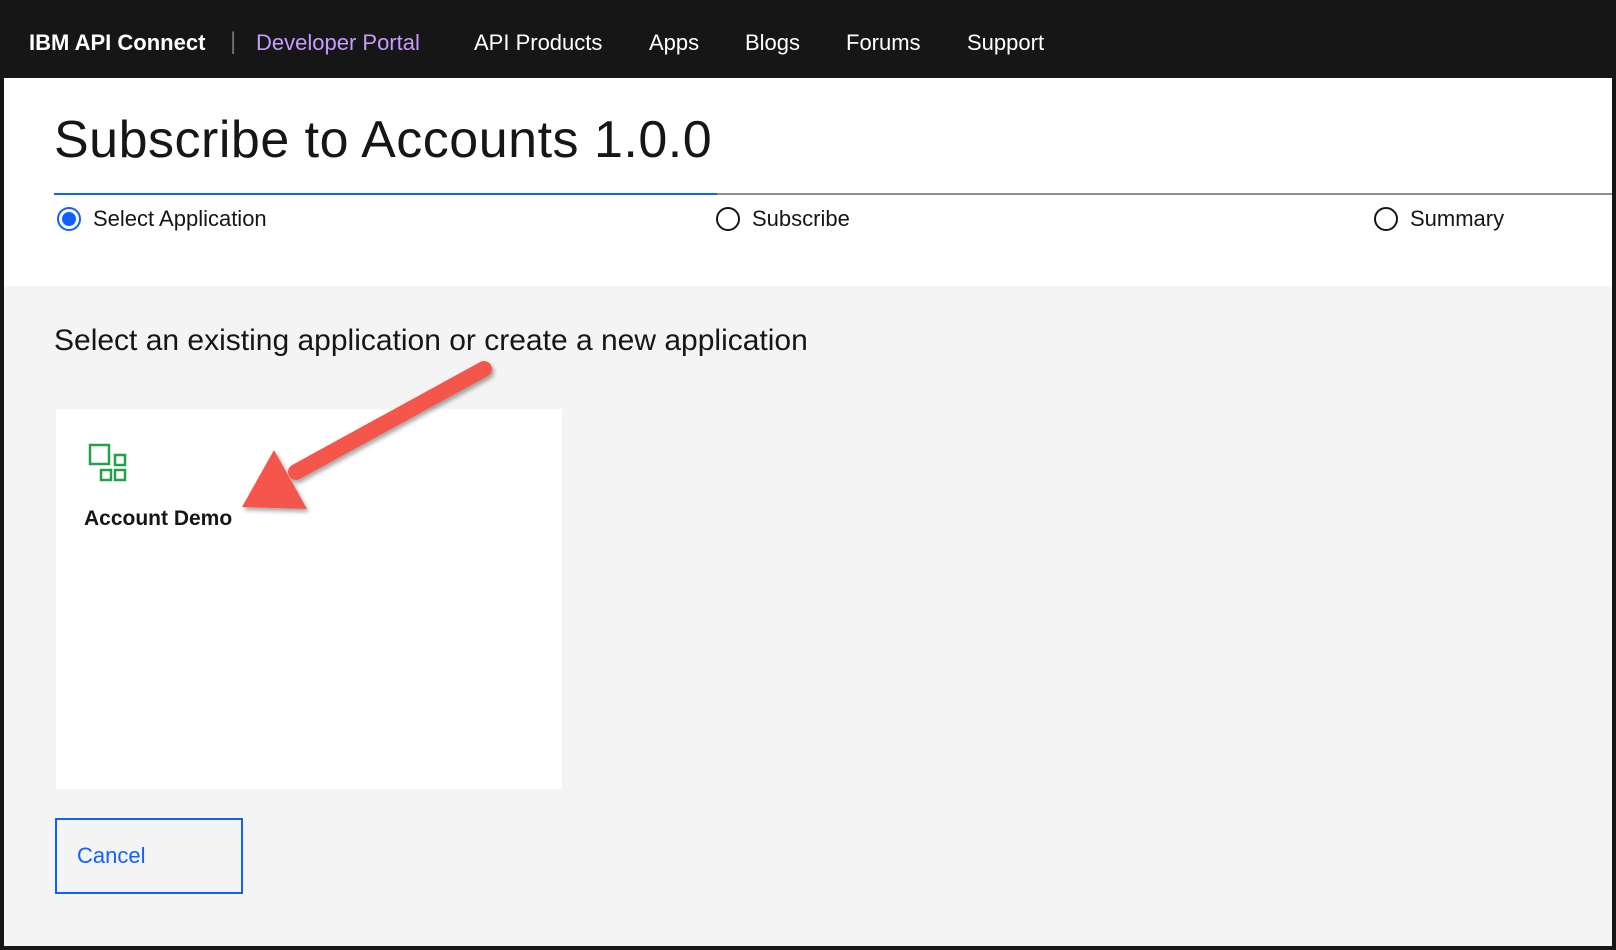  I want to click on nav-link-forums: Forums, so click(883, 43).